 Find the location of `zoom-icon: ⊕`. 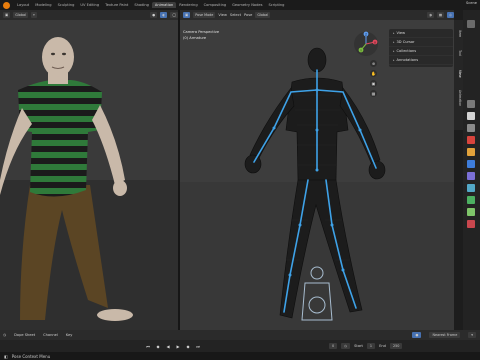

zoom-icon: ⊕ is located at coordinates (373, 63).